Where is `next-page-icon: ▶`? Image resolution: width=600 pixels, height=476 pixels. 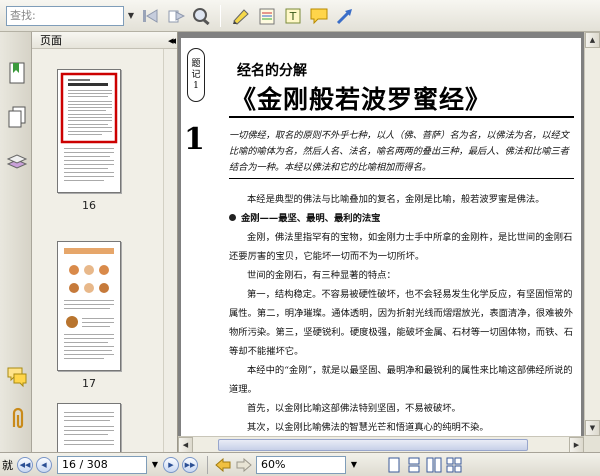
next-page-icon: ▶ is located at coordinates (171, 464).